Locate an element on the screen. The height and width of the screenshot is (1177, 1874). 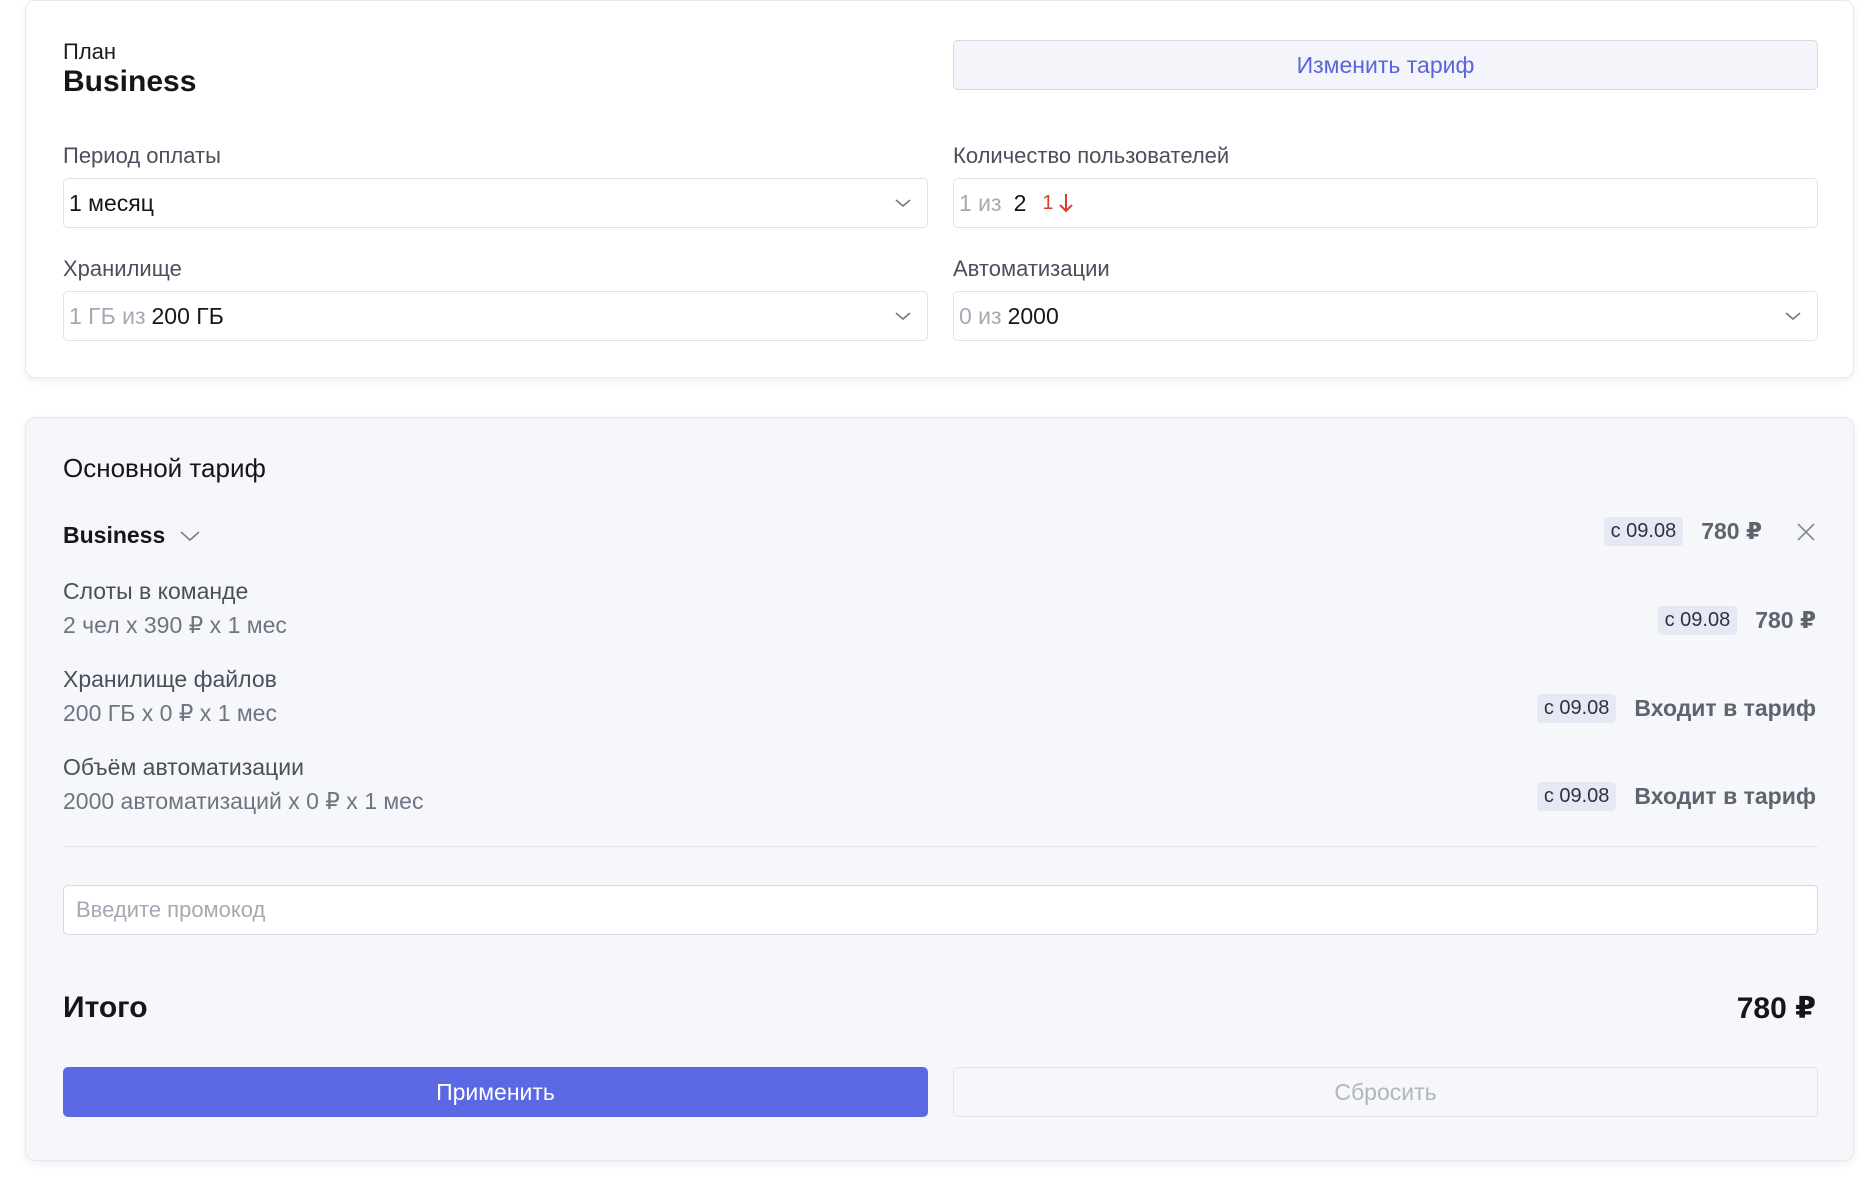
users-label: Количество пользователей is located at coordinates (1091, 155).